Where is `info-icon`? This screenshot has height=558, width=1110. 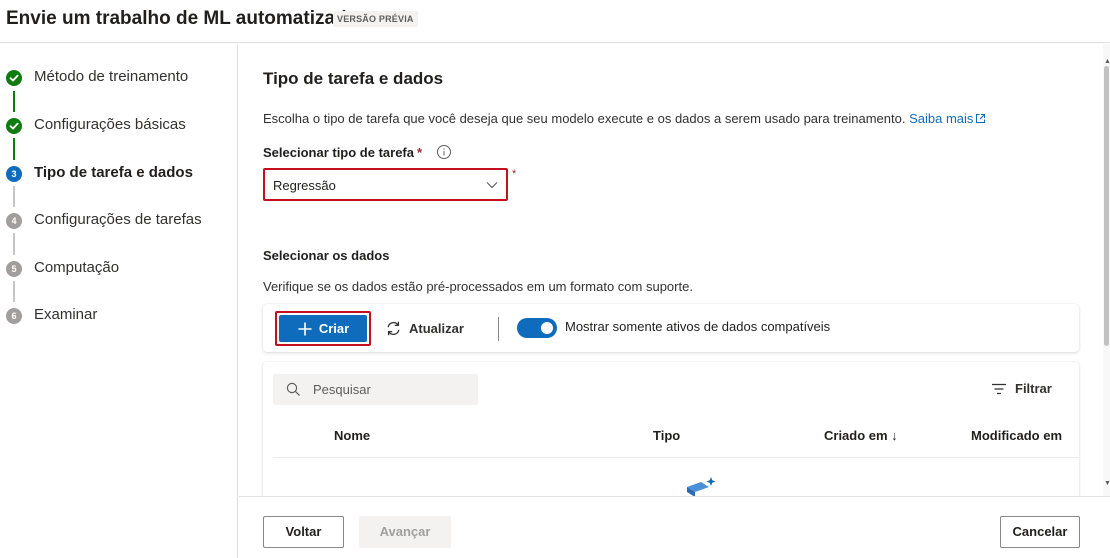 info-icon is located at coordinates (444, 152).